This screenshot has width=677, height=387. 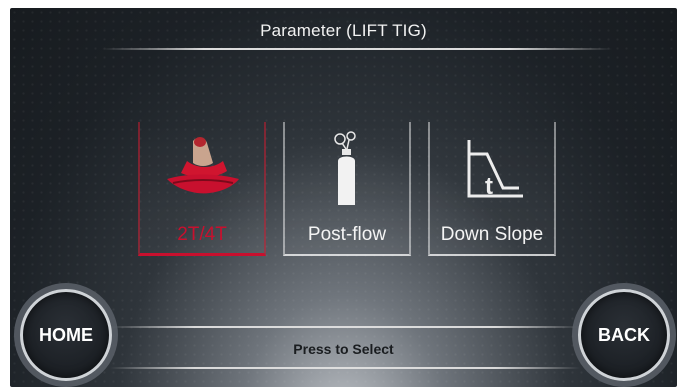 What do you see at coordinates (492, 234) in the screenshot?
I see `option-label: Down Slope` at bounding box center [492, 234].